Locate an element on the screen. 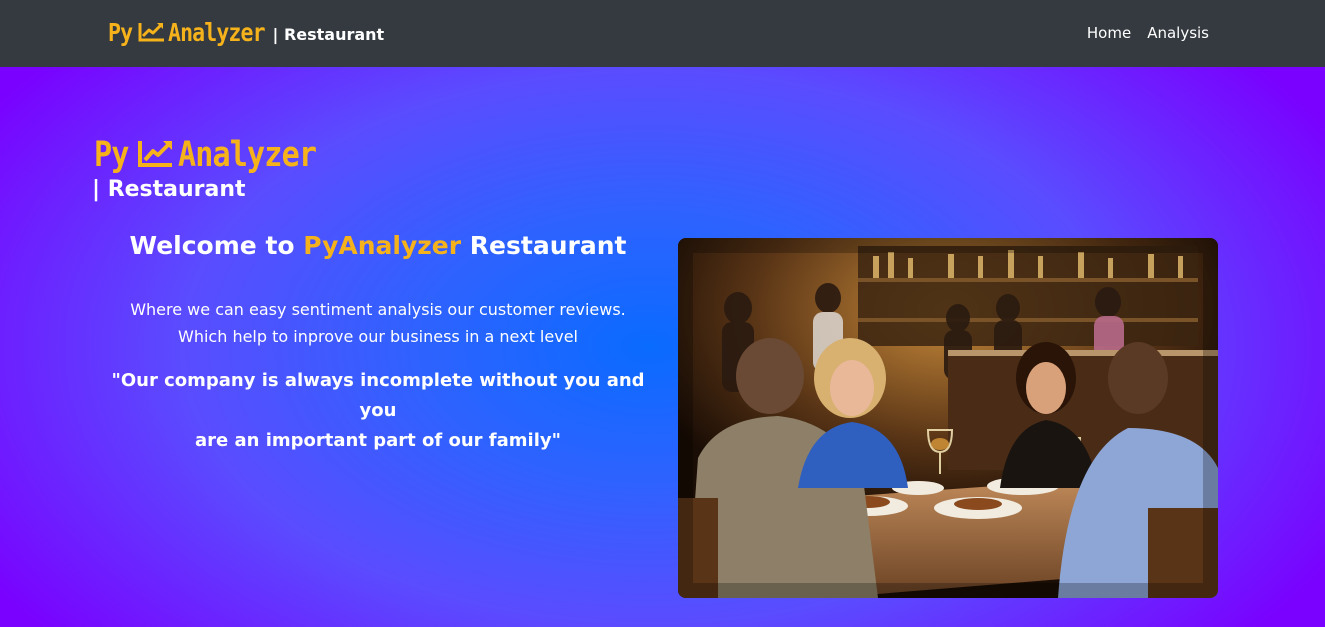 The image size is (1325, 627). welcome-suffix: Restaurant is located at coordinates (544, 245).